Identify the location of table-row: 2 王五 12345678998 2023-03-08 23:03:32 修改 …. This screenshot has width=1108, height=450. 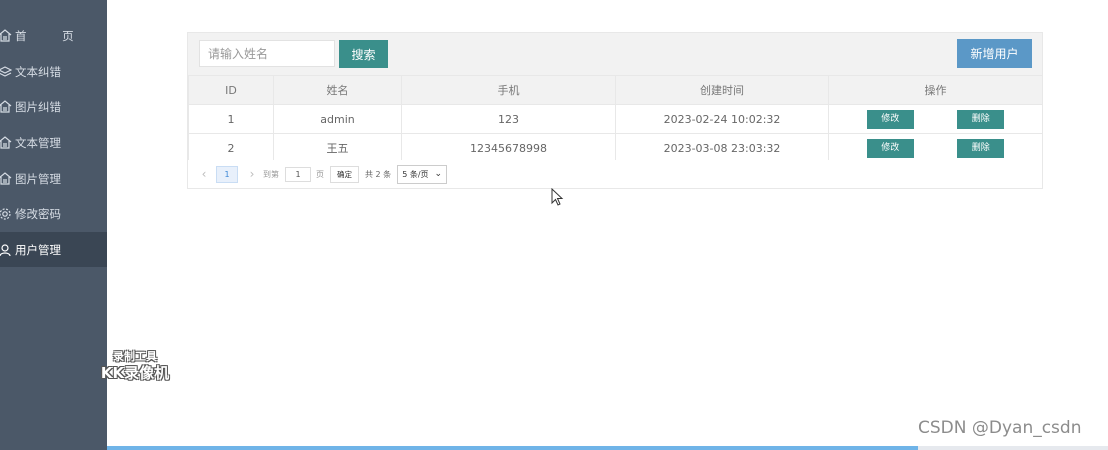
(615, 148).